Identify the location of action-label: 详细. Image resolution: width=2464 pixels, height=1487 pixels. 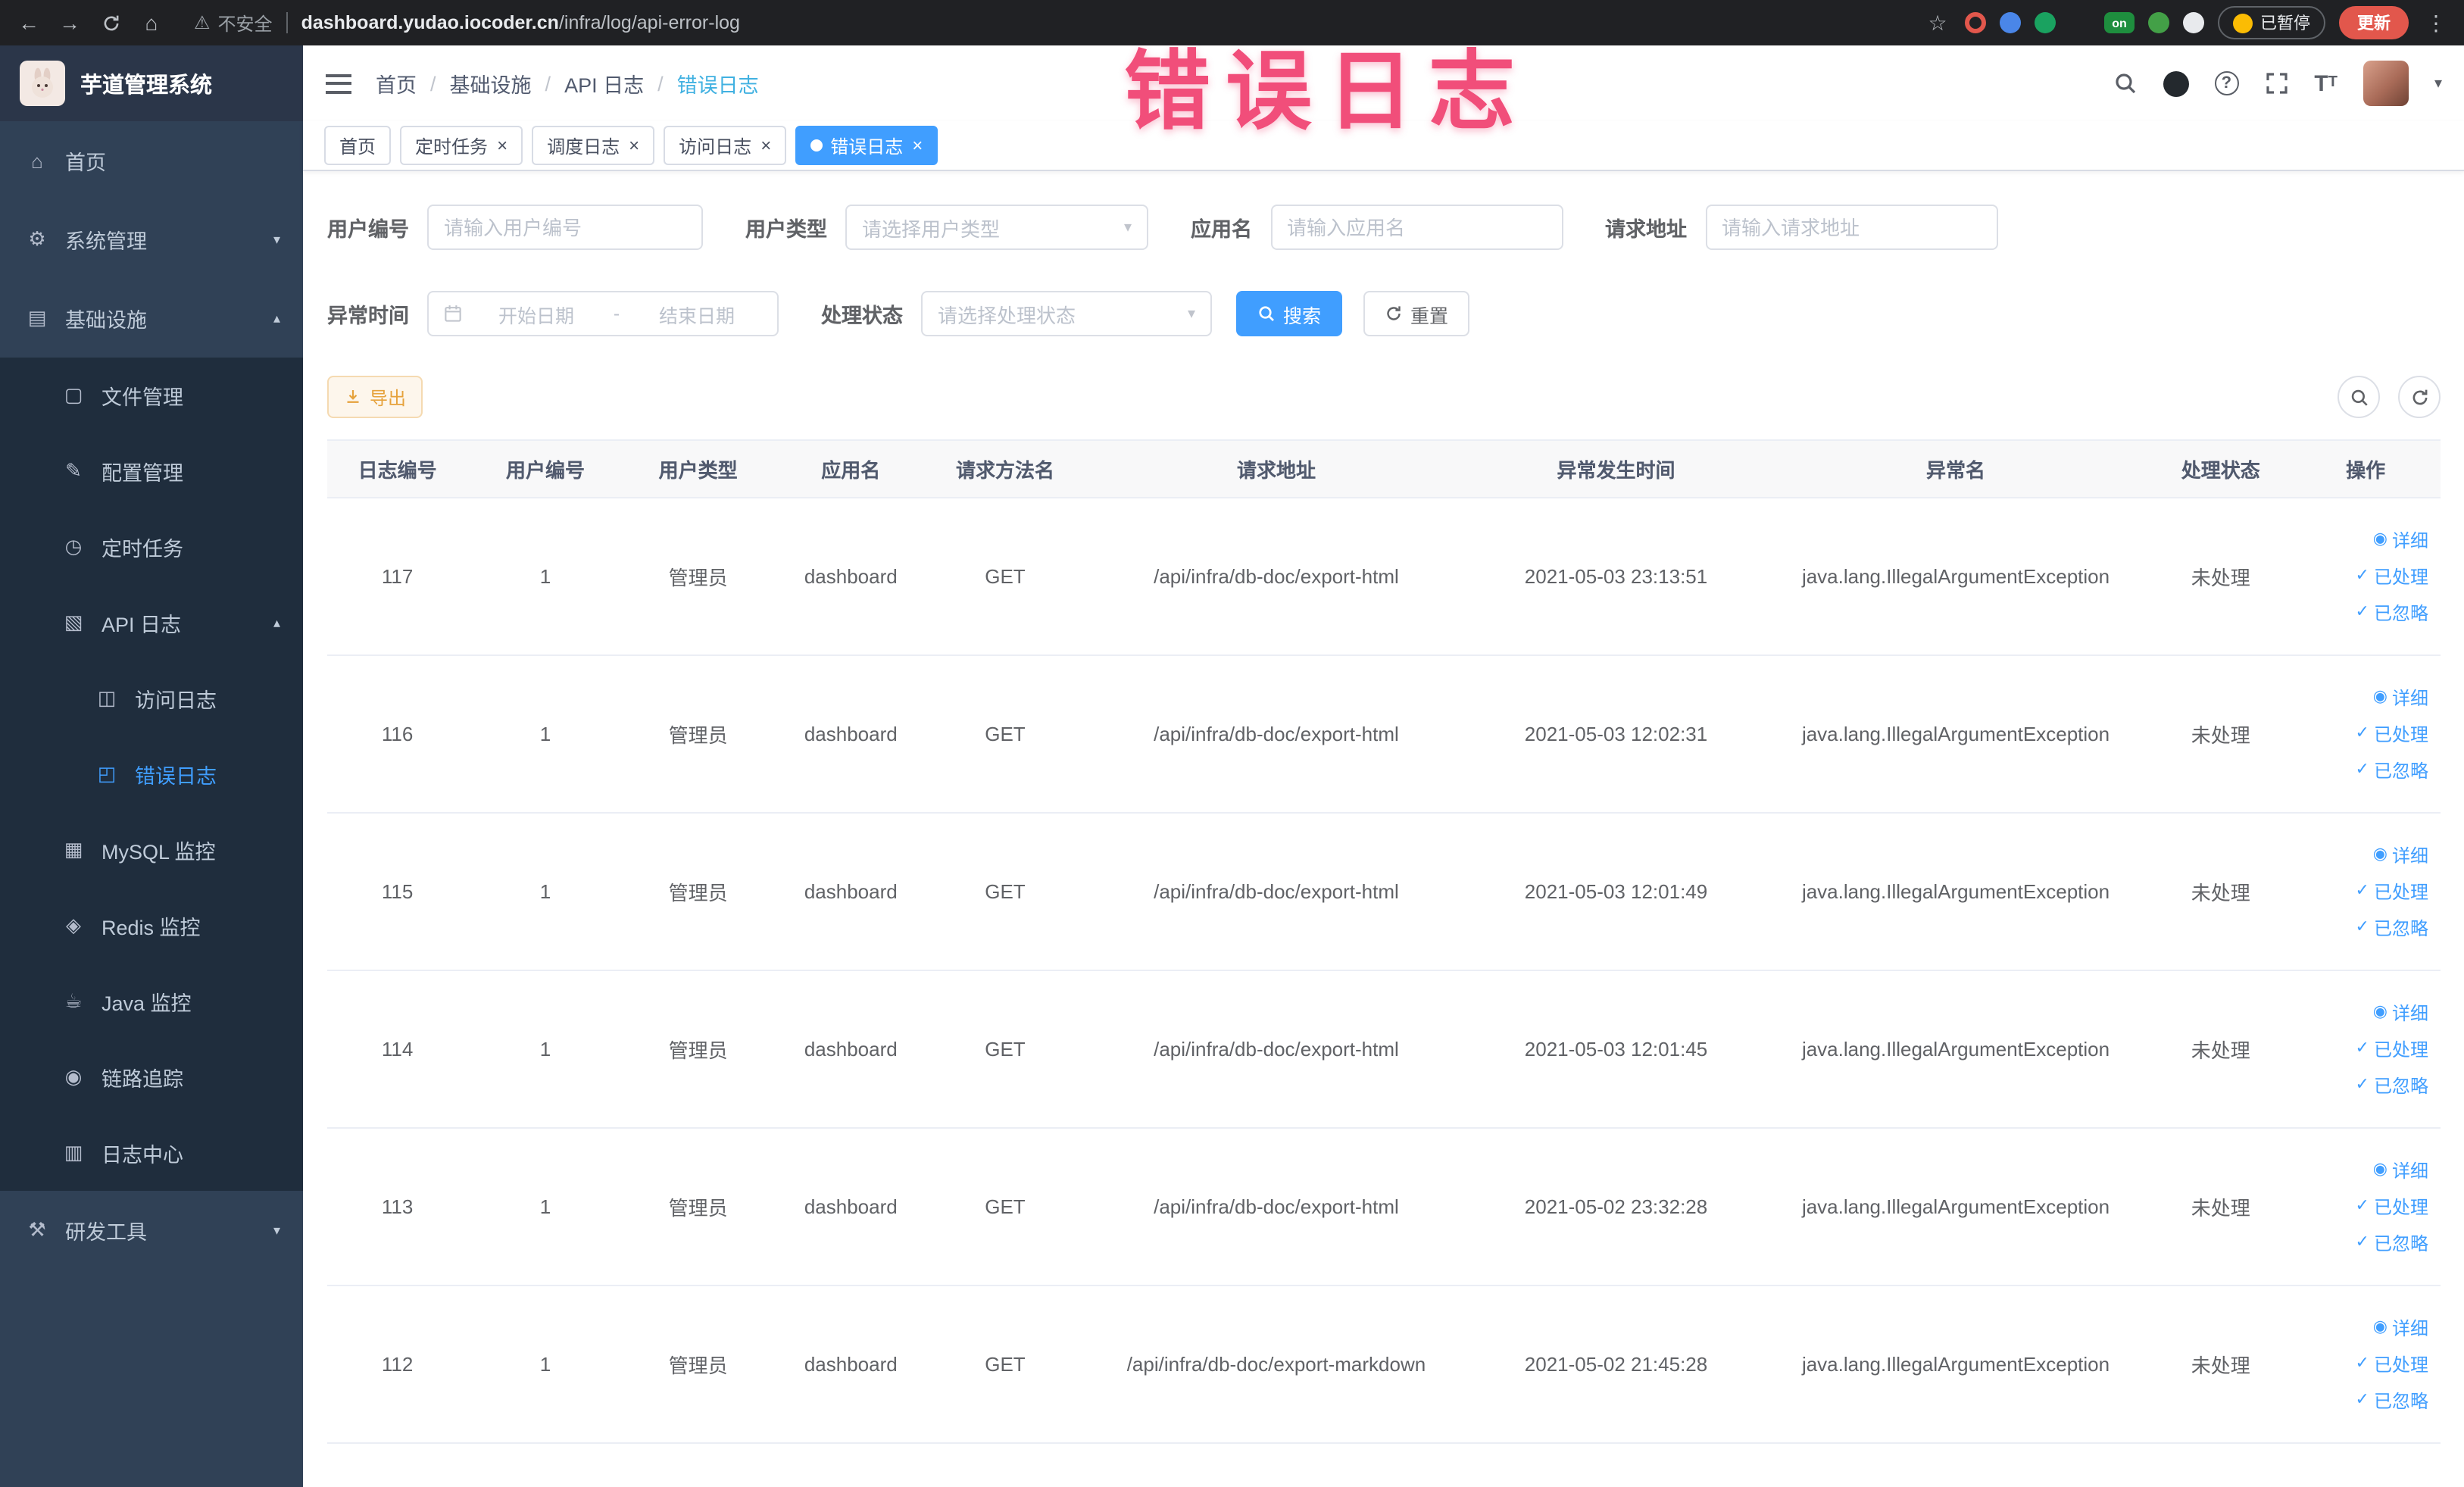
(2409, 698).